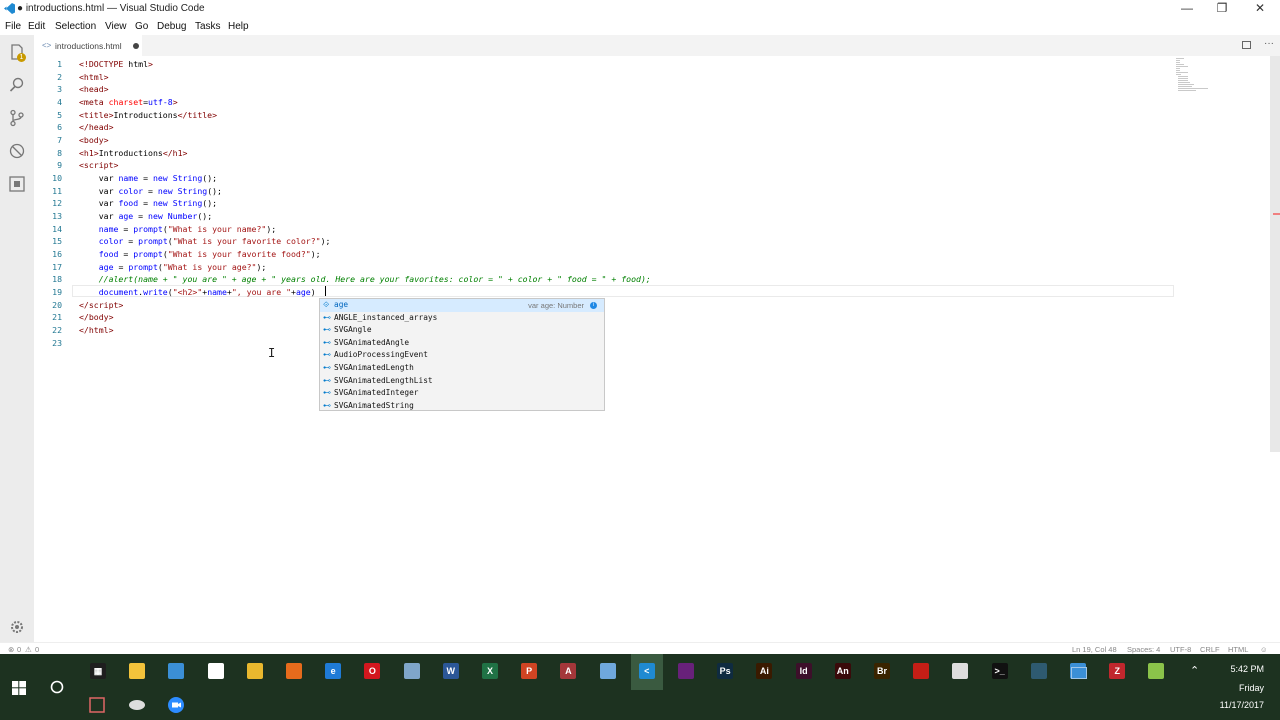 This screenshot has width=1280, height=720. What do you see at coordinates (208, 26) in the screenshot?
I see `menu-tasks: Tasks` at bounding box center [208, 26].